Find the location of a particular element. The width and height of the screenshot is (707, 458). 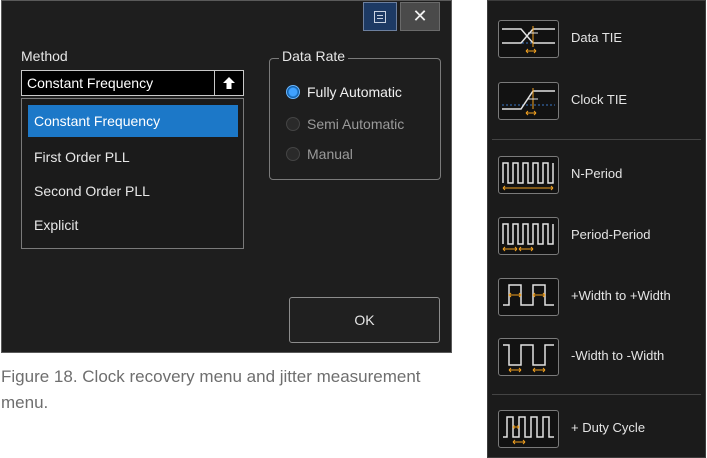

radio-label: Fully Automatic is located at coordinates (354, 92).